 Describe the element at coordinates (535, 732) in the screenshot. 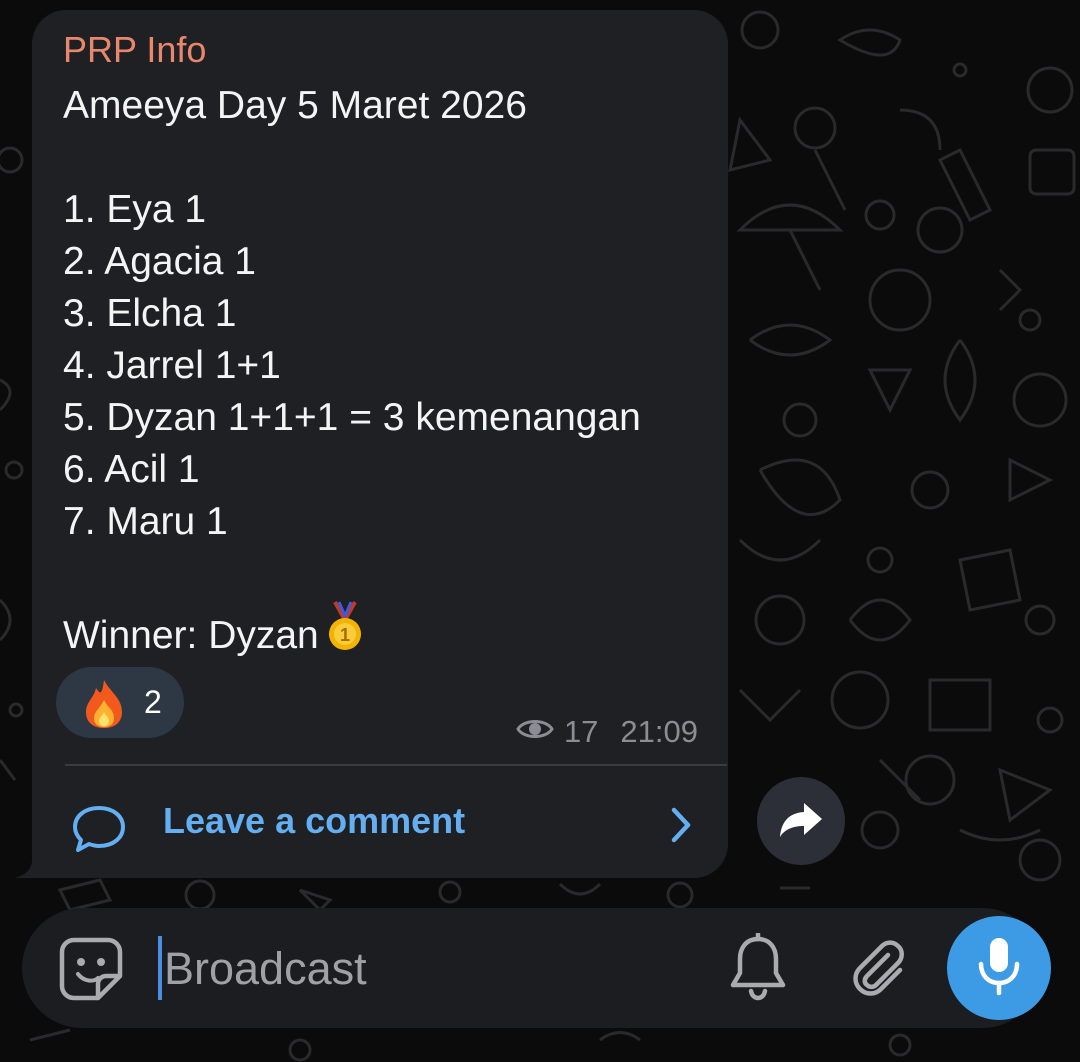

I see `eye-icon` at that location.